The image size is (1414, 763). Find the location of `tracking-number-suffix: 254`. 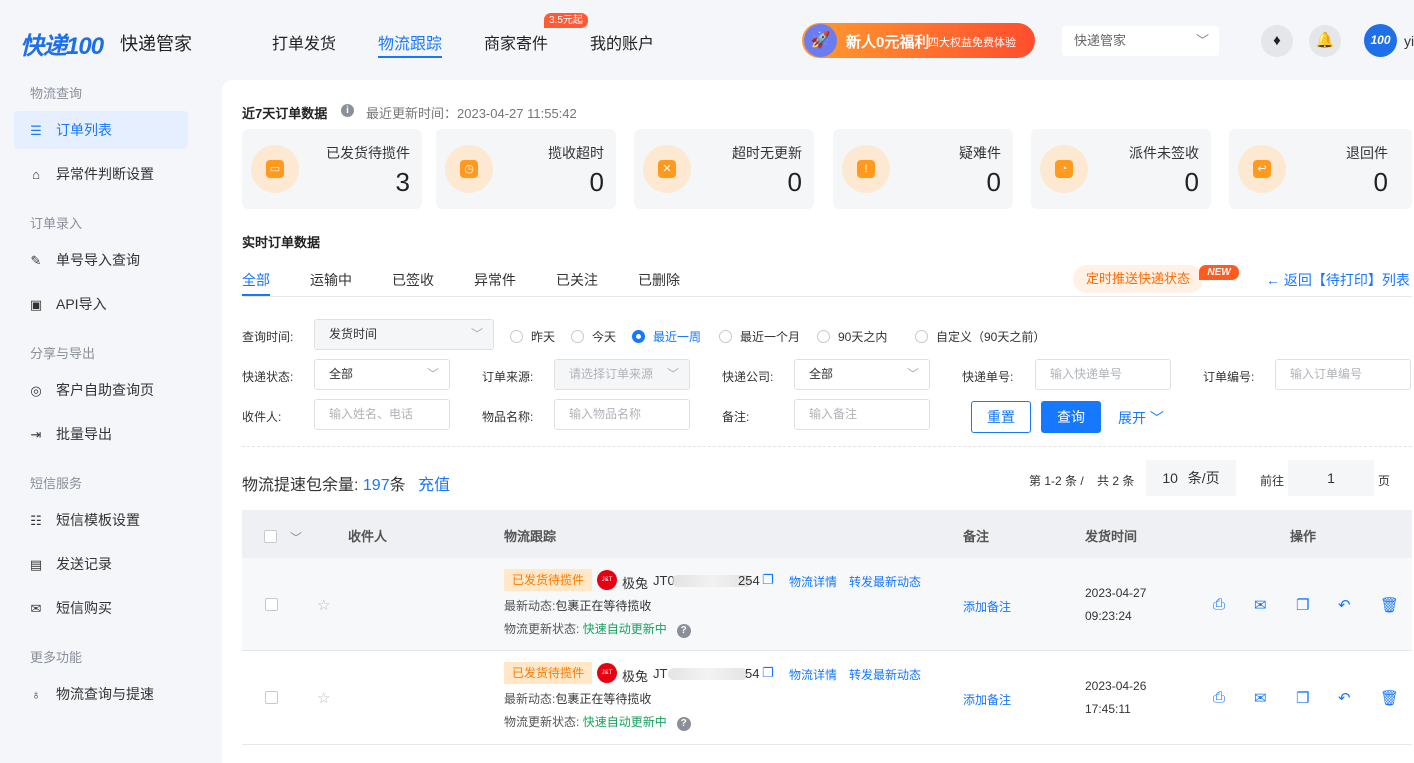

tracking-number-suffix: 254 is located at coordinates (749, 580).